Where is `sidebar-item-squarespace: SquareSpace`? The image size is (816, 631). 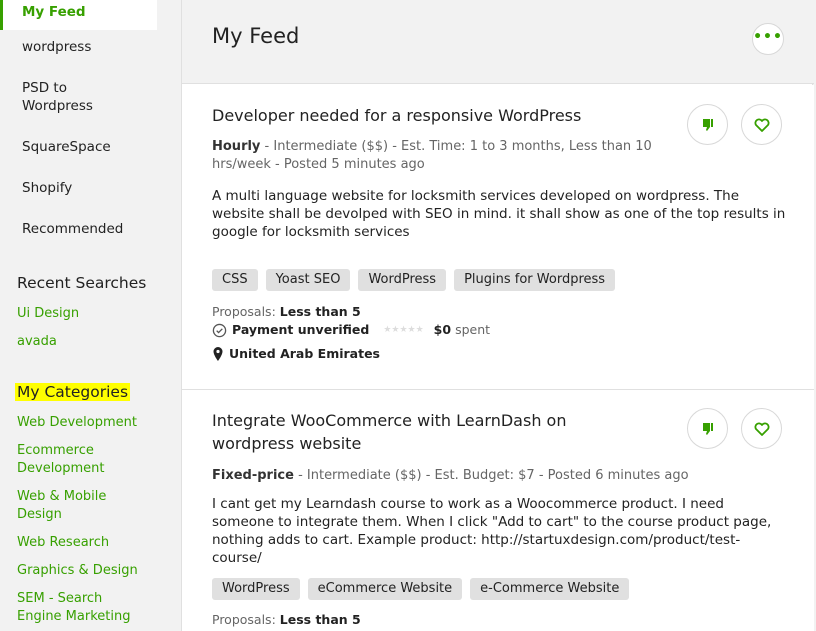
sidebar-item-squarespace: SquareSpace is located at coordinates (78, 147).